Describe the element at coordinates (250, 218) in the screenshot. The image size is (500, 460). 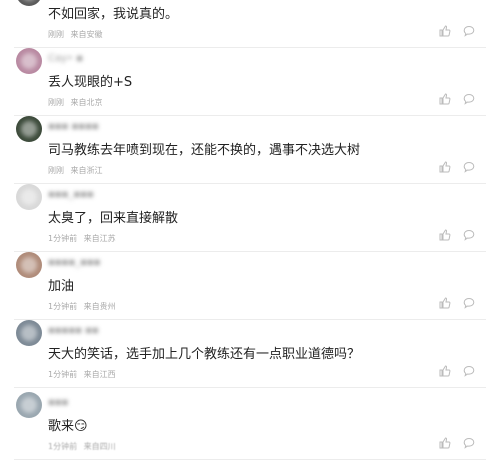
I see `comment-item: ▪▪▪_▪▪▪ 太臭了，回来直接解散 1分钟前 来自江苏` at that location.